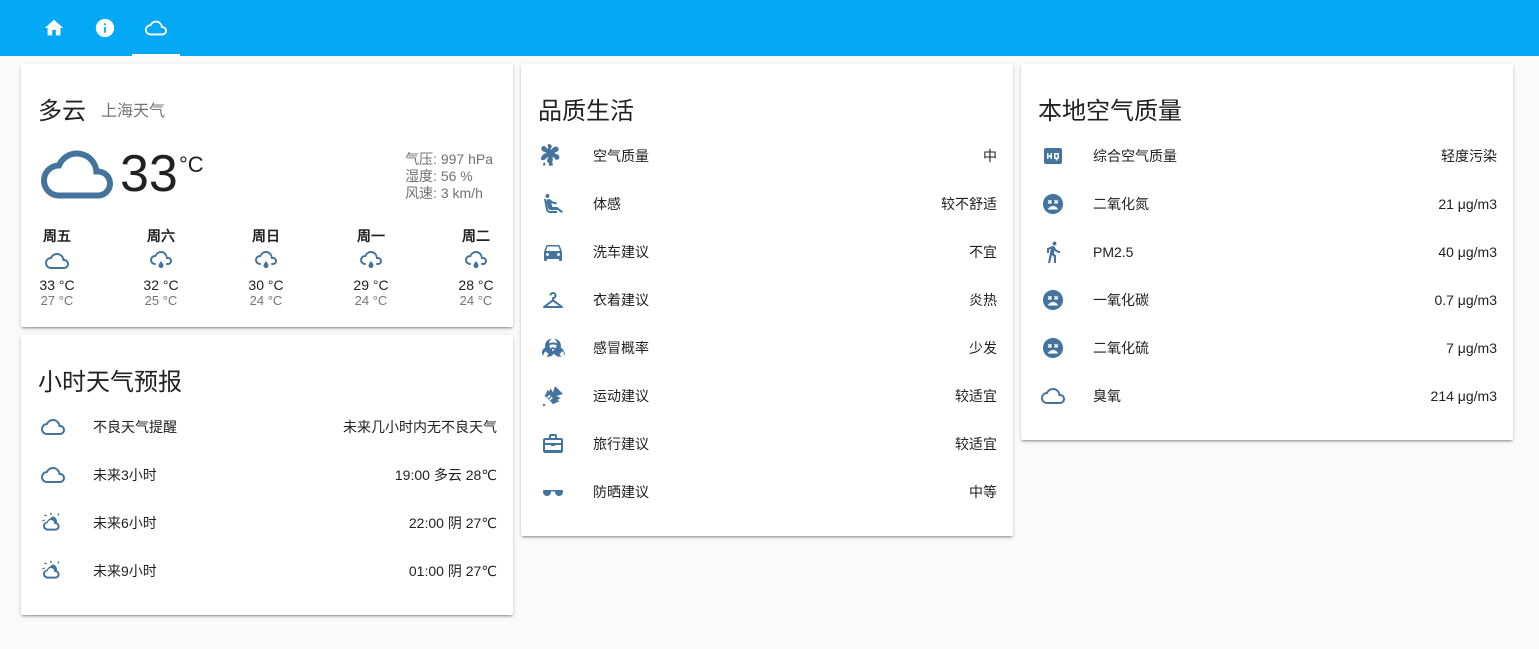  What do you see at coordinates (267, 523) in the screenshot?
I see `entity-row: 未来6小时 22:00 阴 27℃` at bounding box center [267, 523].